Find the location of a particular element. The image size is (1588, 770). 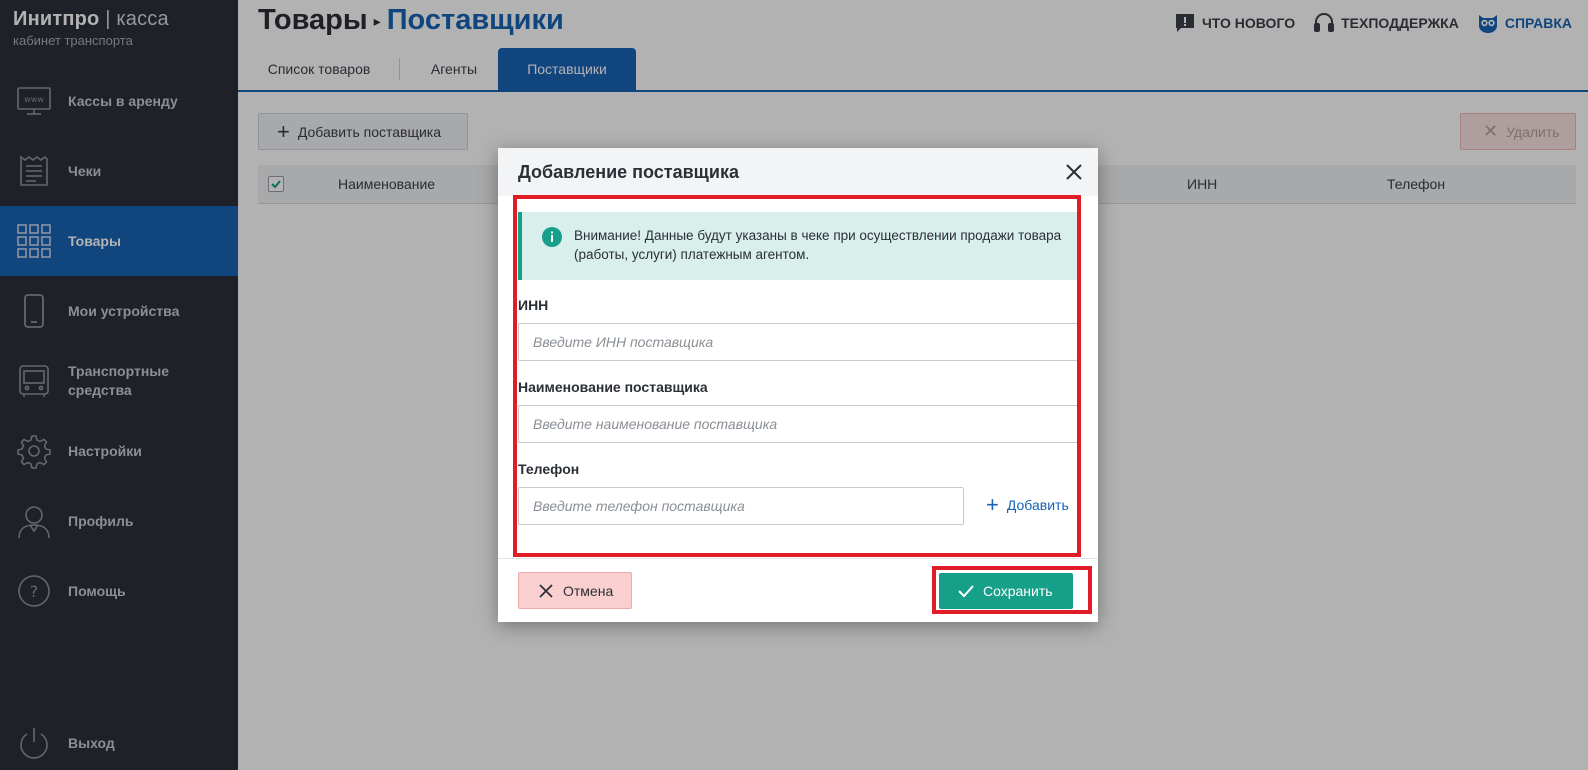

cancel-button: Отмена is located at coordinates (575, 590).